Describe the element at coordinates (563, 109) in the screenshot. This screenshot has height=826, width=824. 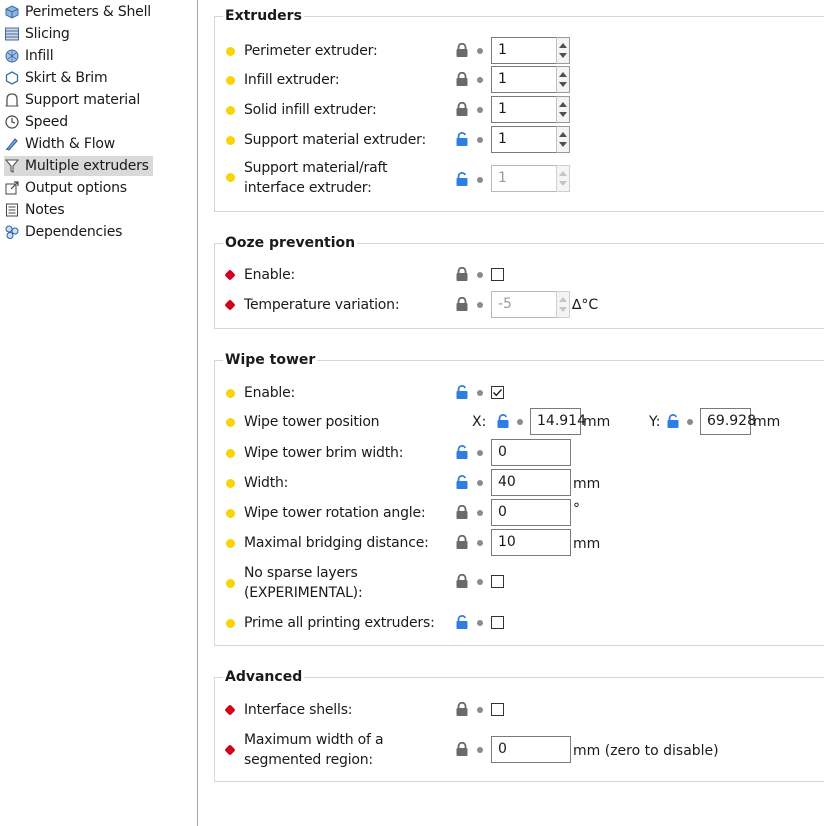
I see `solid-infill-extruder-spinner` at that location.